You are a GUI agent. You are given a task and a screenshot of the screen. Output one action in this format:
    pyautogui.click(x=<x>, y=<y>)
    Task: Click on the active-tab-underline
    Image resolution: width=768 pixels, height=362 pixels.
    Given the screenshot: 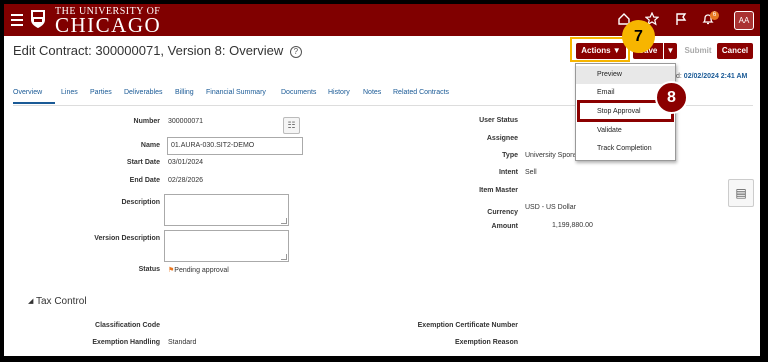 What is the action you would take?
    pyautogui.click(x=34, y=103)
    